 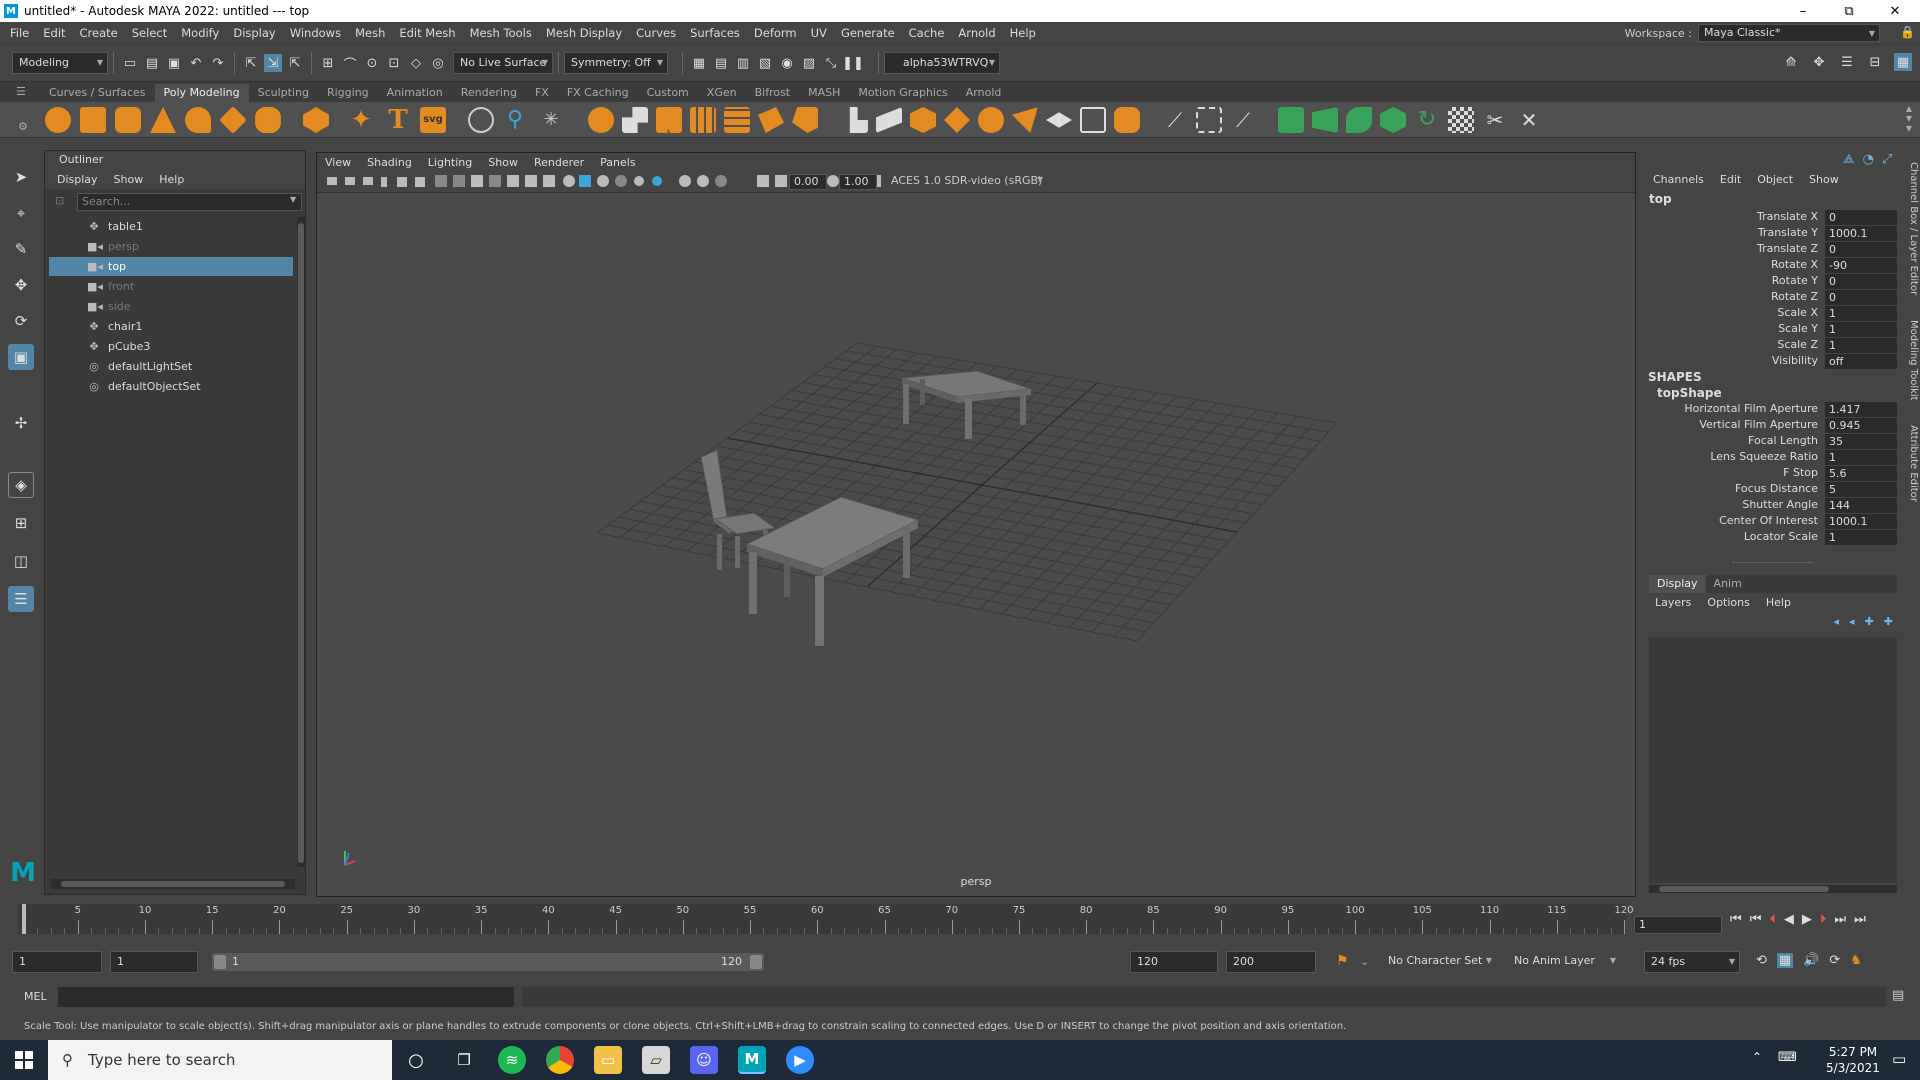 I want to click on menu-mesh-display: Mesh Display, so click(x=584, y=33).